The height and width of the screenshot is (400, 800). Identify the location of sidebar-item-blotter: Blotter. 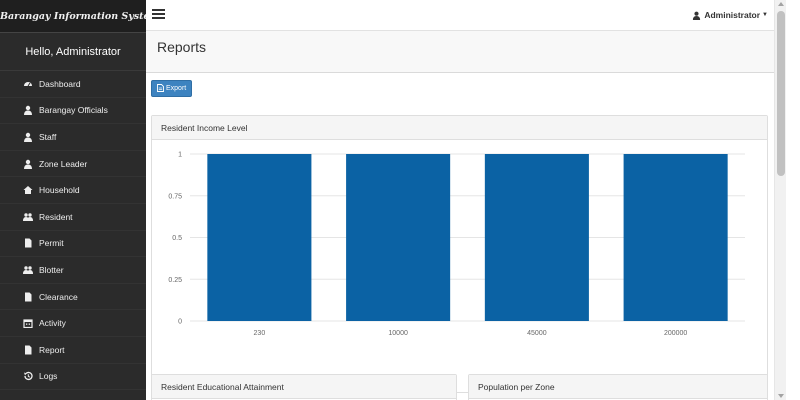
(73, 270).